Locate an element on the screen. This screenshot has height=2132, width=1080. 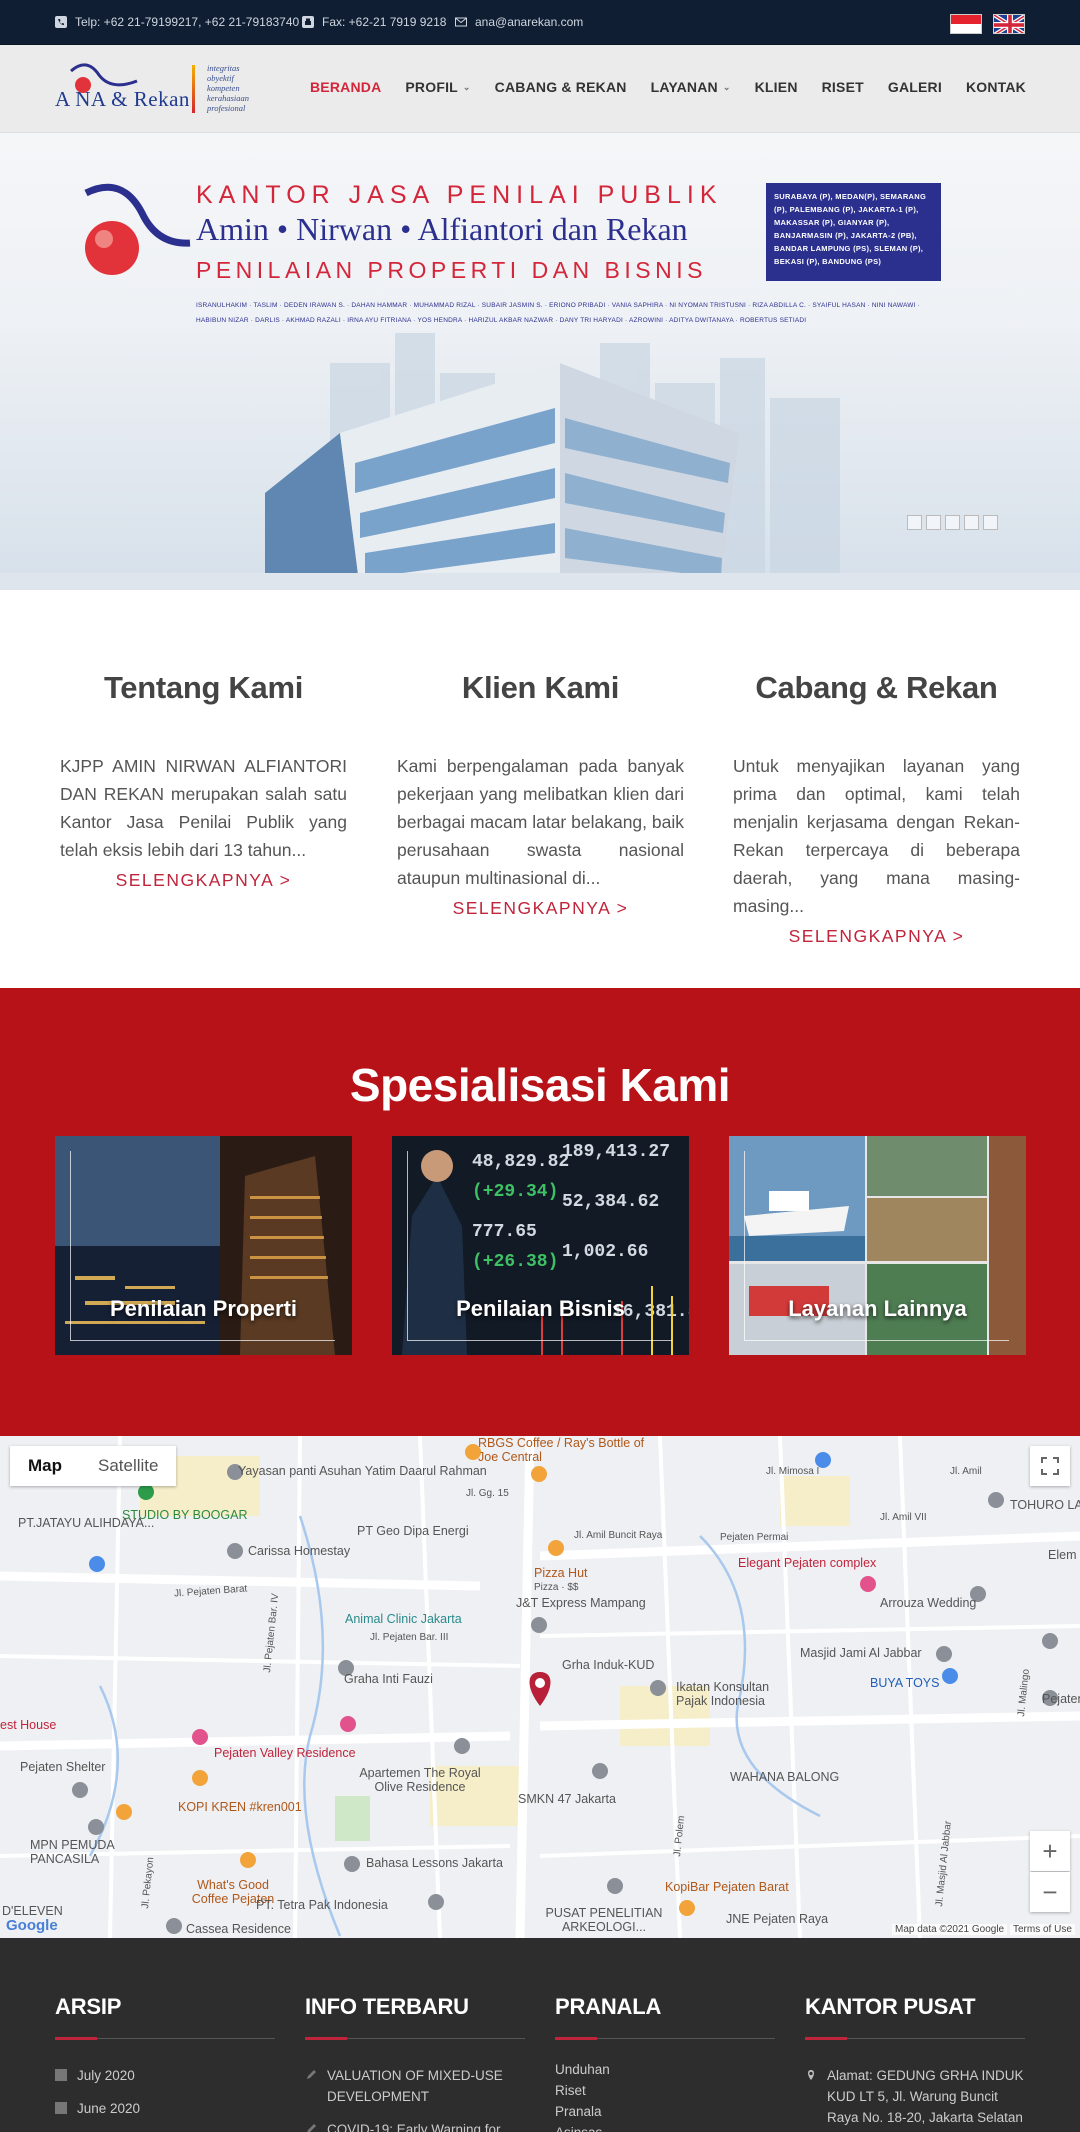
footer-link: Unduhan is located at coordinates (665, 2069).